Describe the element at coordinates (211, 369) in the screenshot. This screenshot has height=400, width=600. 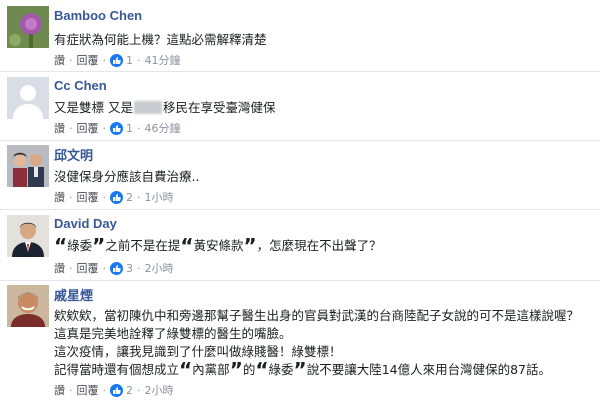
I see `comment-text-part: 內黨部` at that location.